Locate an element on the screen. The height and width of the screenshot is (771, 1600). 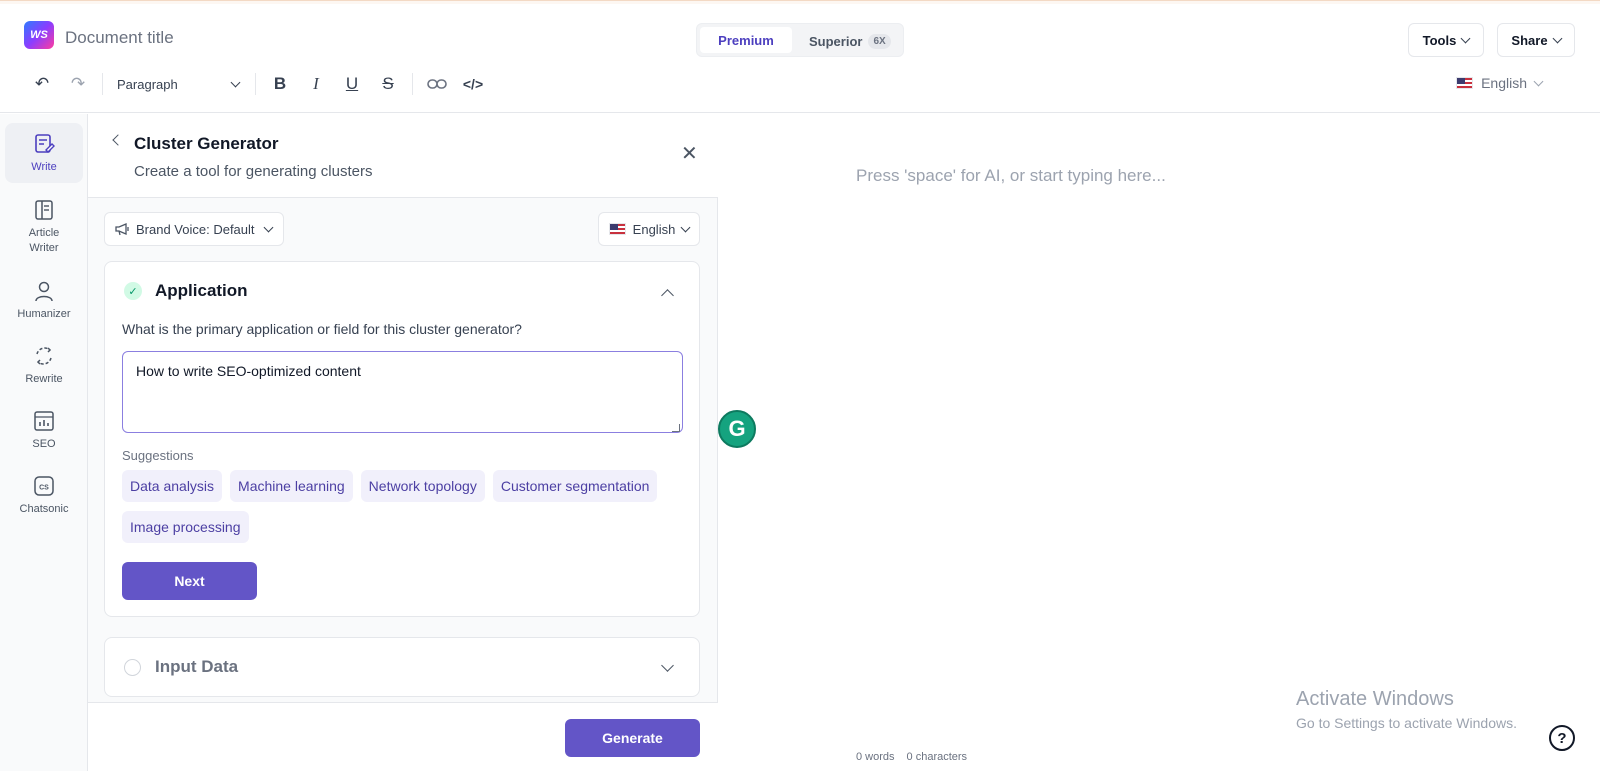
share-label: Share is located at coordinates (1529, 40).